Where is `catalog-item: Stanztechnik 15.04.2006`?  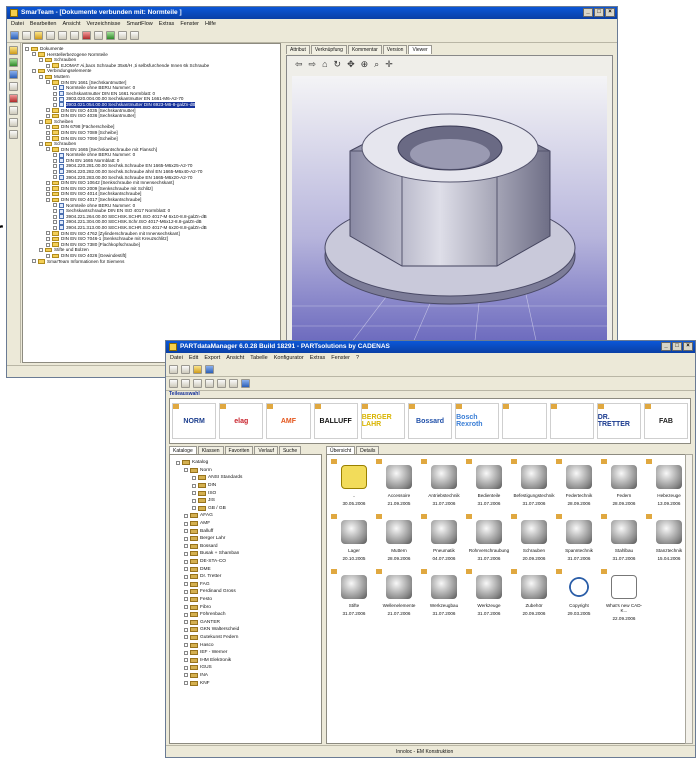 catalog-item: Stanztechnik 15.04.2006 is located at coordinates (668, 543).